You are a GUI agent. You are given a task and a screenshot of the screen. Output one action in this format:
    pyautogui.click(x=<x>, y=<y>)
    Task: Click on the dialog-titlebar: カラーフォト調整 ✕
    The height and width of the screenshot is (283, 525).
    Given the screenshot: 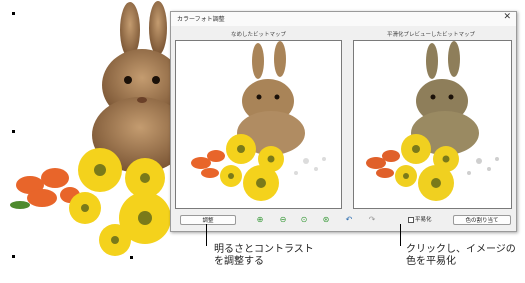 What is the action you would take?
    pyautogui.click(x=343, y=19)
    